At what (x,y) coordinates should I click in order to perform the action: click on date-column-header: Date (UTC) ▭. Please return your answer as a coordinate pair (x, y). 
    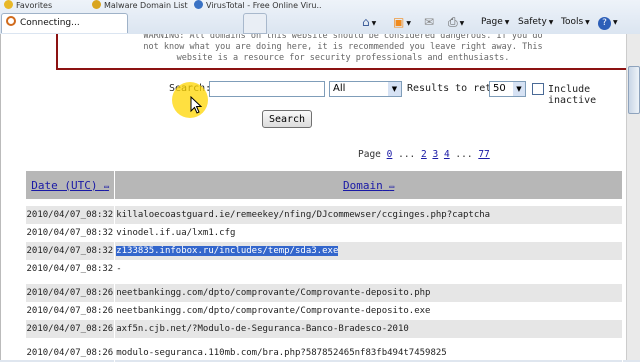
    Looking at the image, I should click on (70, 185).